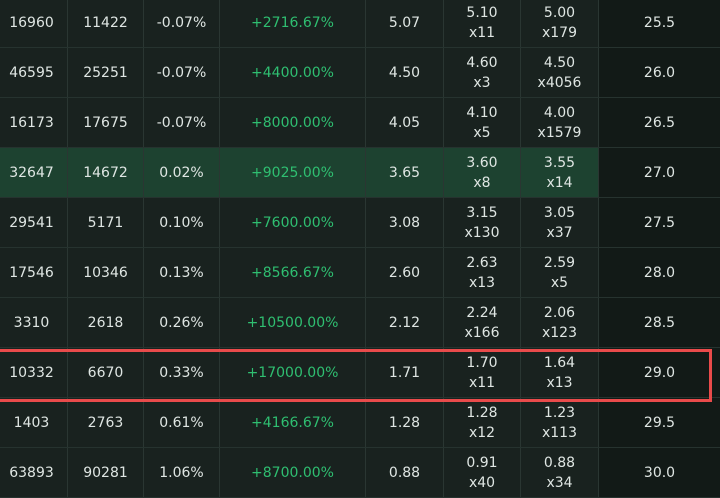 The height and width of the screenshot is (498, 720). Describe the element at coordinates (559, 62) in the screenshot. I see `bid-price: 4.50` at that location.